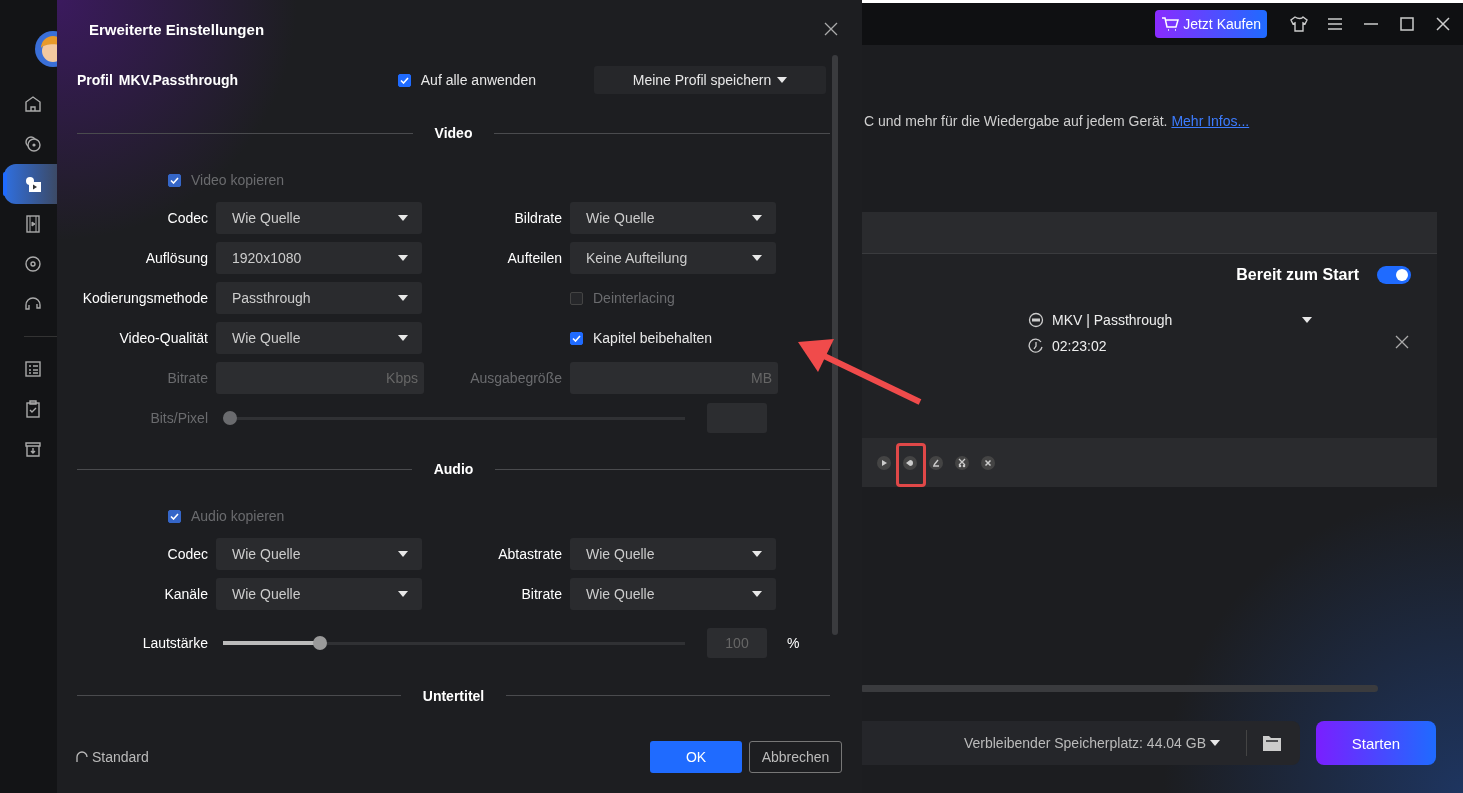 The width and height of the screenshot is (1463, 793). Describe the element at coordinates (529, 554) in the screenshot. I see `field-label: Abtastrate` at that location.